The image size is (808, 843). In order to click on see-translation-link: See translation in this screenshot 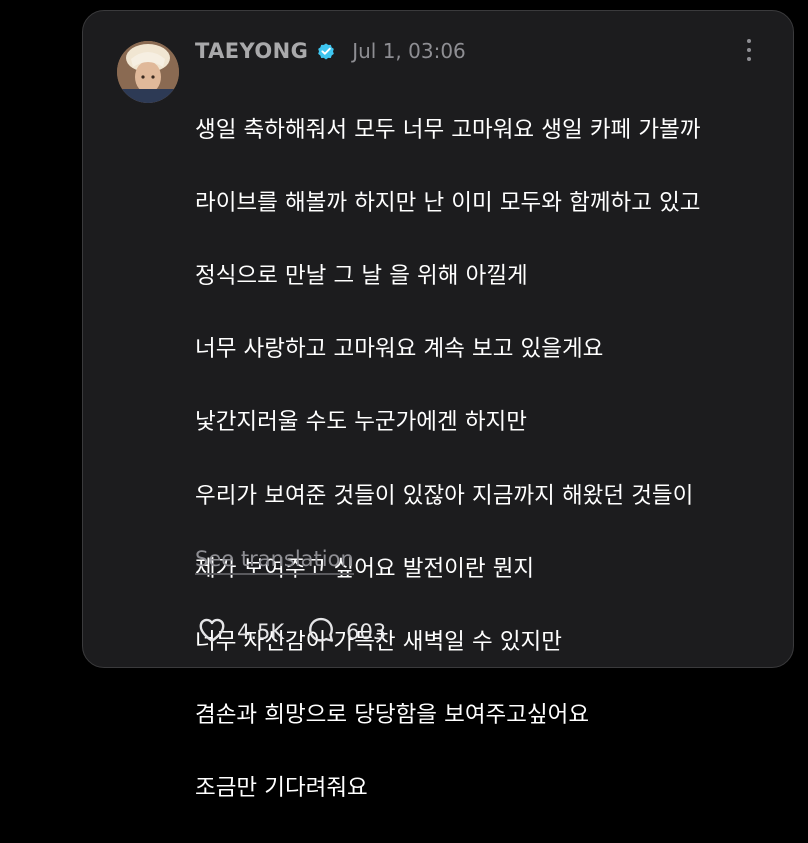, I will do `click(274, 561)`.